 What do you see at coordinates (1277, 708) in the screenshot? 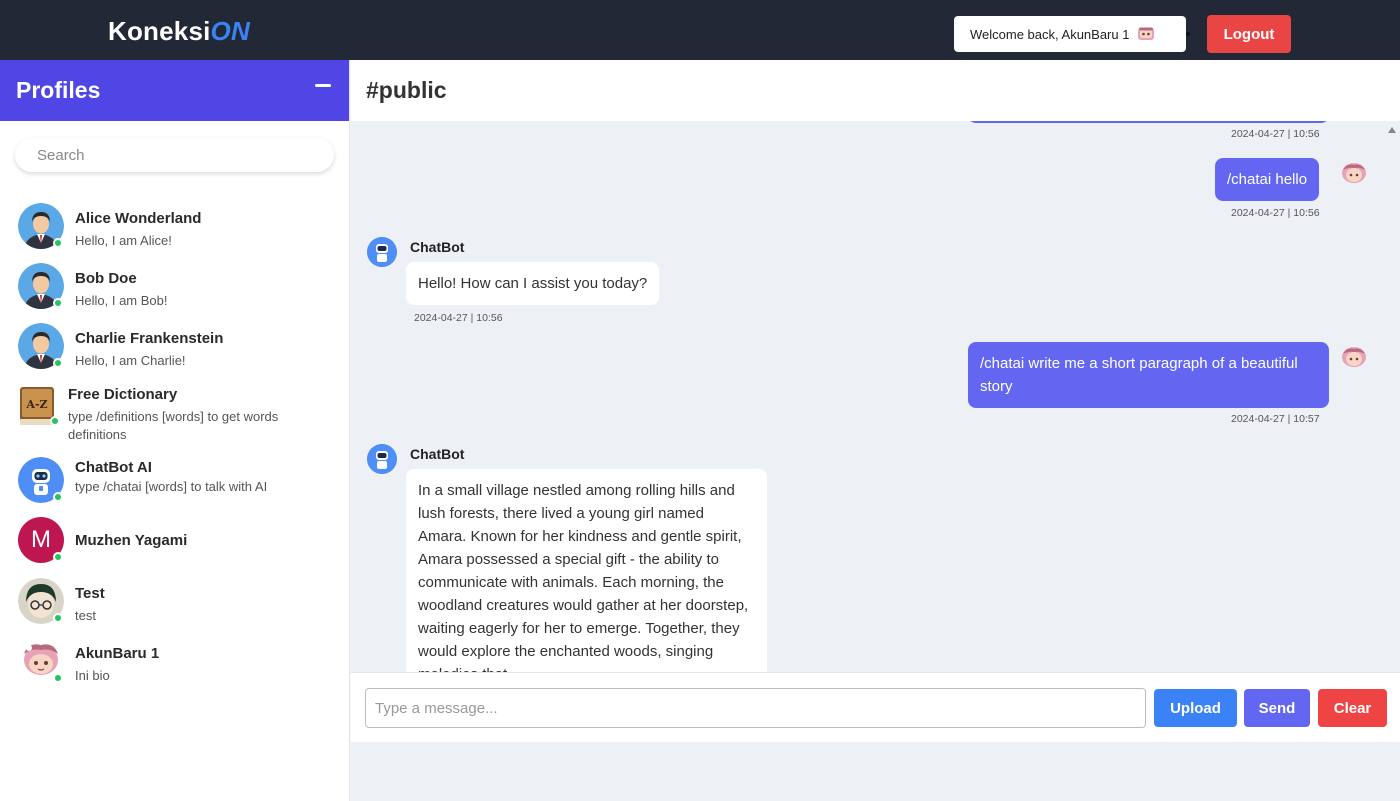
I see `send-button: Send` at bounding box center [1277, 708].